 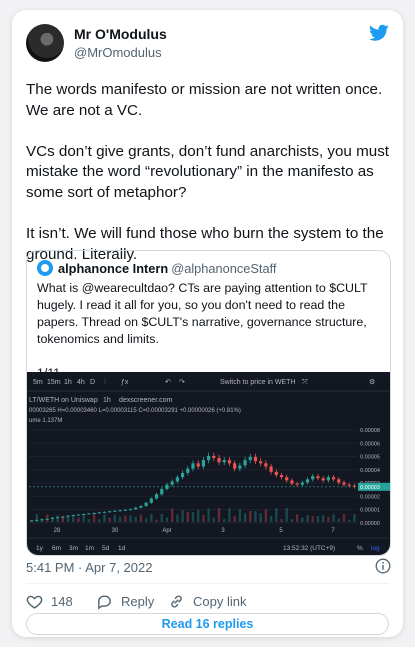 What do you see at coordinates (370, 511) in the screenshot?
I see `y-tick-label: 0.00001` at bounding box center [370, 511].